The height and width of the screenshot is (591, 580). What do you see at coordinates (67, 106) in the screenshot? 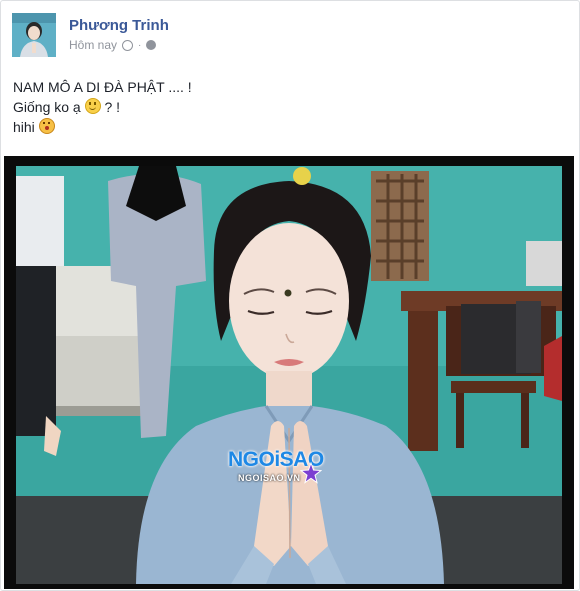
I see `post-line-2: Giống ko ạ ? !` at bounding box center [67, 106].